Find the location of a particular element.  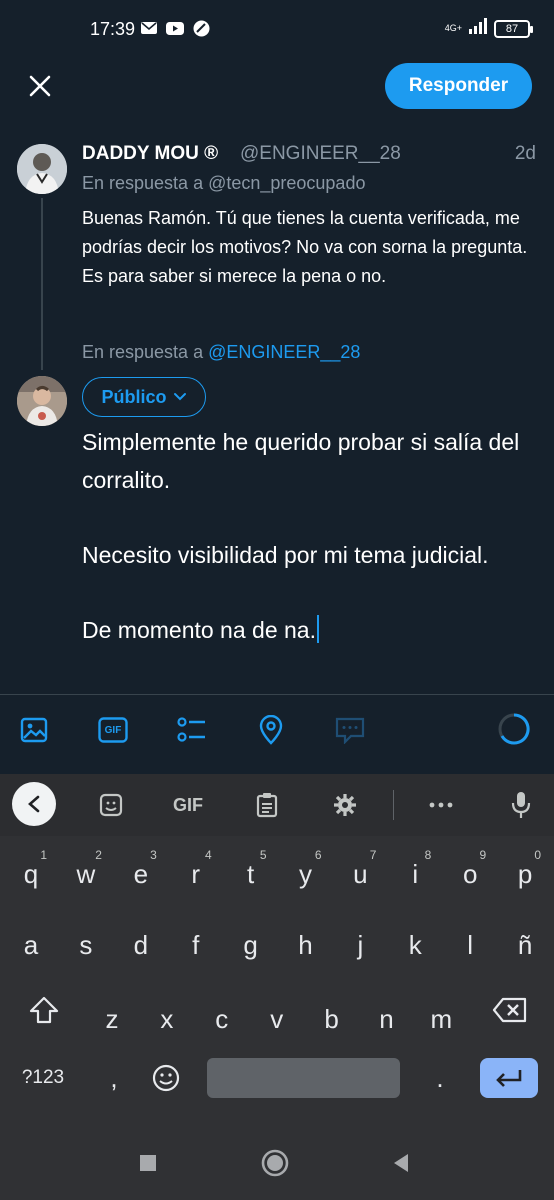

key-i: i8 is located at coordinates (415, 874).